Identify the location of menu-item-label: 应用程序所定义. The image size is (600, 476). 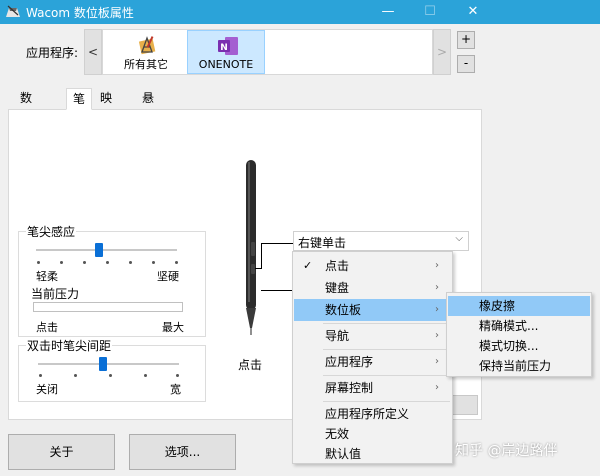
(367, 414).